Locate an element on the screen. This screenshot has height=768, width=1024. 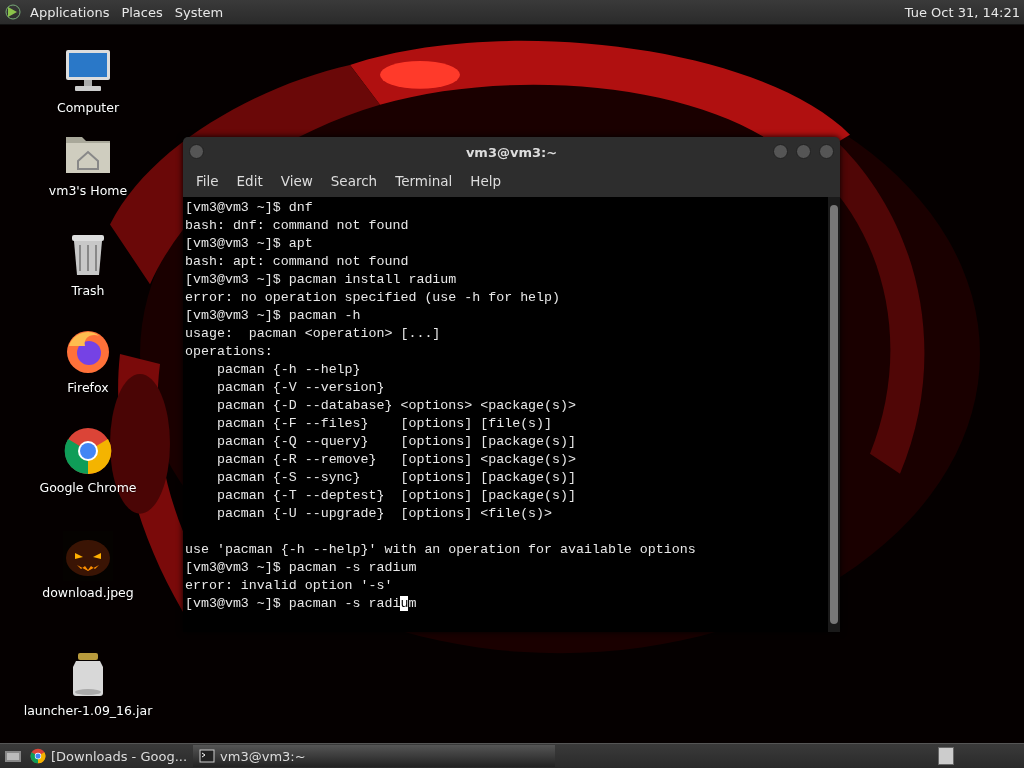
terminal-line: bash: dnf: command not found is located at coordinates (297, 225).